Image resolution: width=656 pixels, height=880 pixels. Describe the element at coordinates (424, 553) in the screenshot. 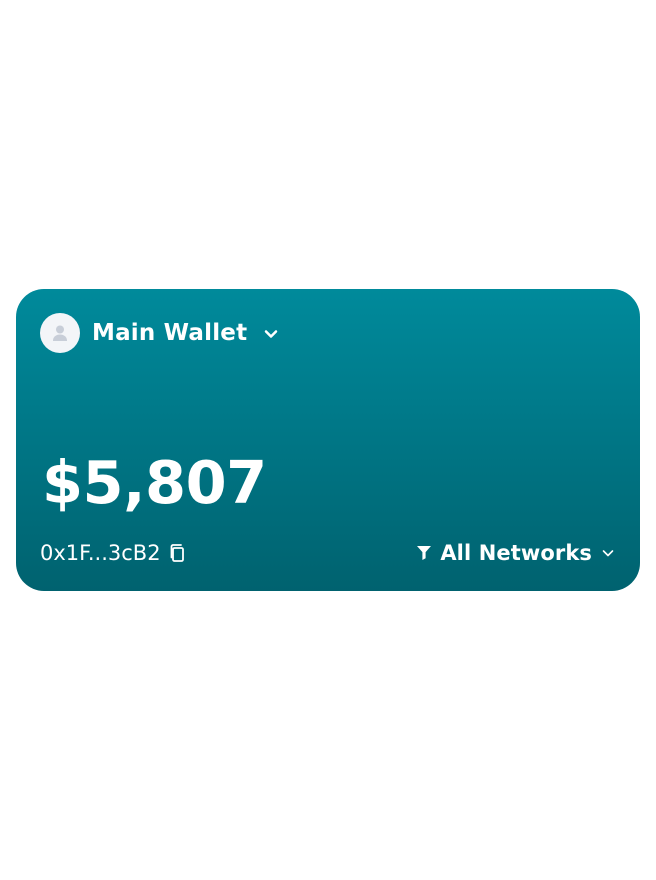

I see `filter-icon` at that location.